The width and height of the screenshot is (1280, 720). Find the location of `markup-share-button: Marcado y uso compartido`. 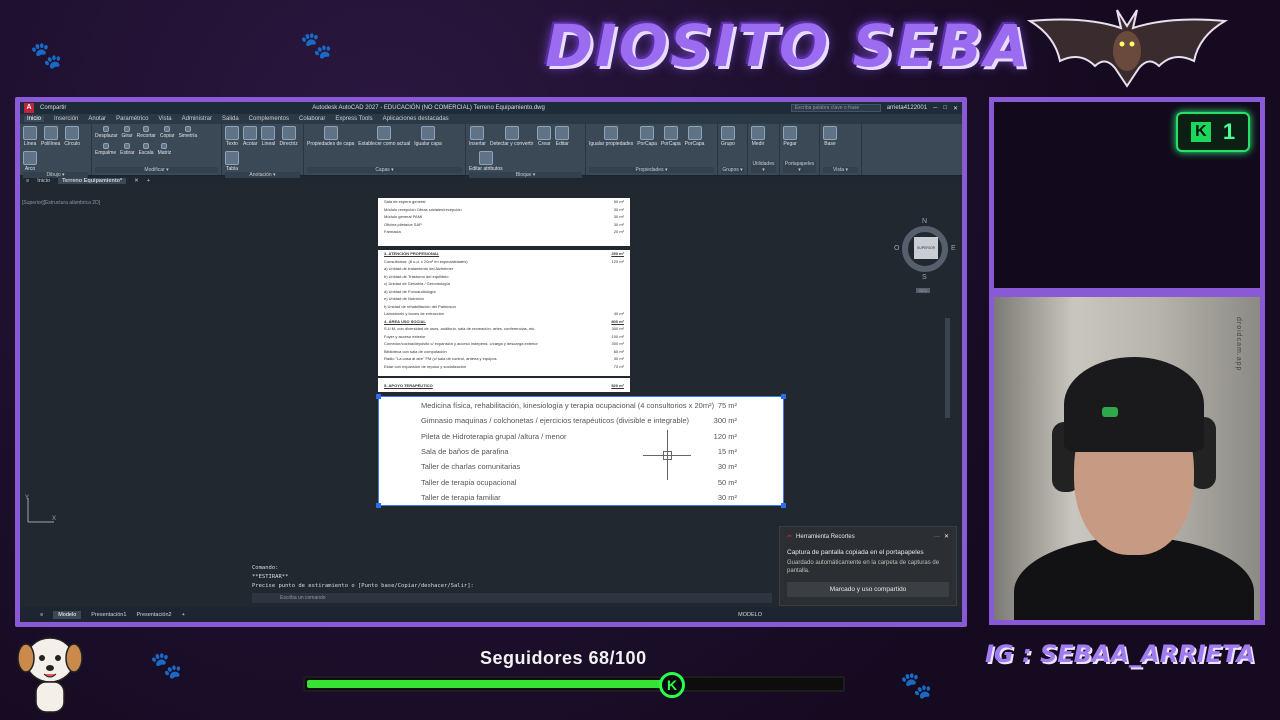

markup-share-button: Marcado y uso compartido is located at coordinates (868, 589).